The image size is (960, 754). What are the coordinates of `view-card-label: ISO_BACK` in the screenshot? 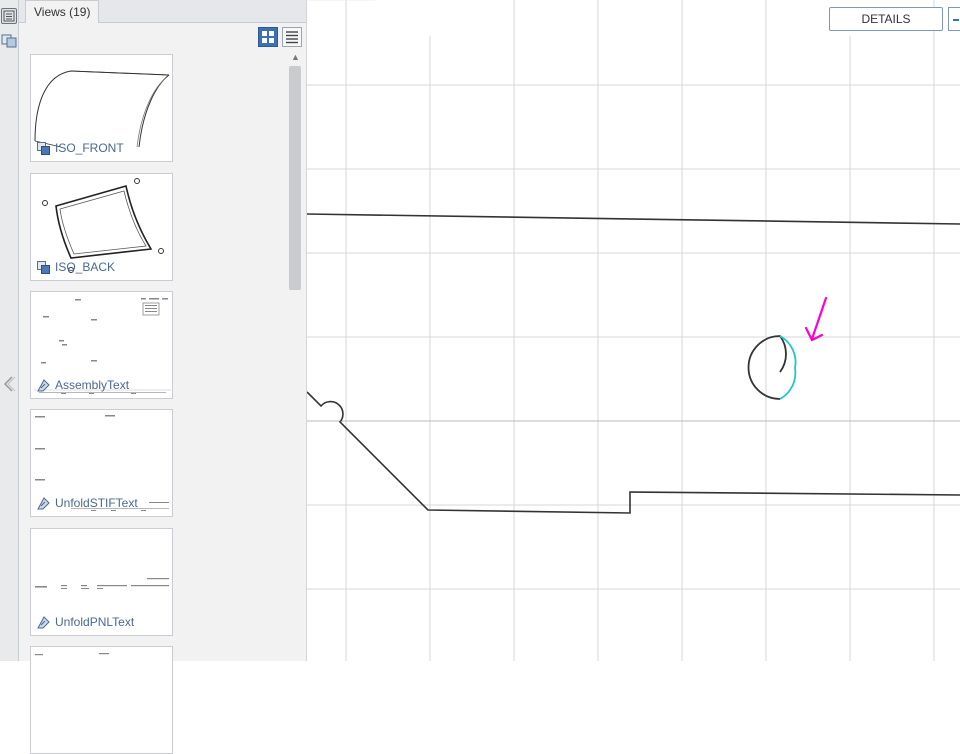 It's located at (76, 267).